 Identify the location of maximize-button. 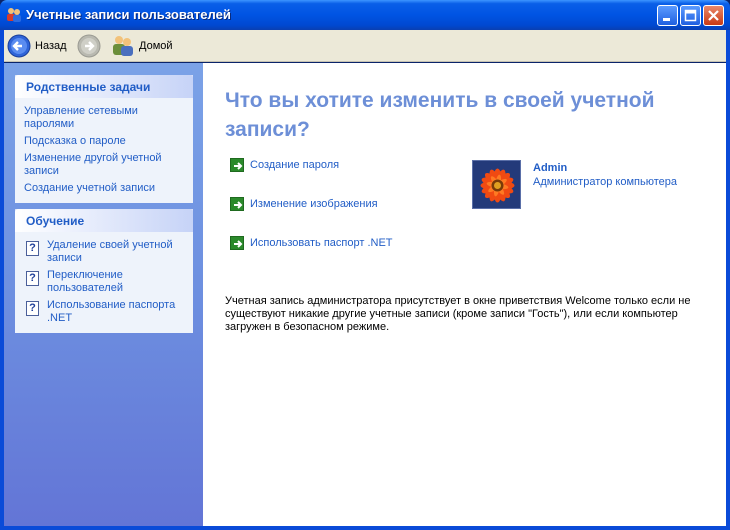
(690, 15).